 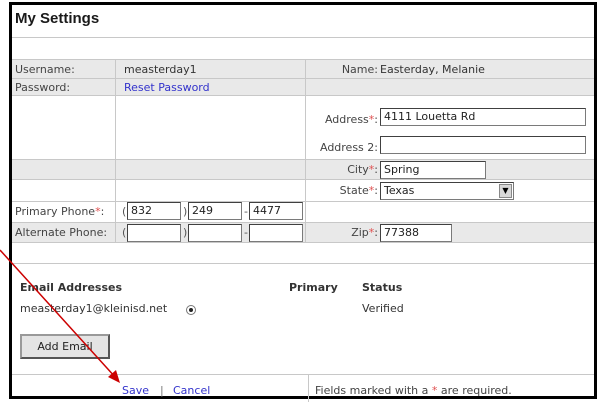 I want to click on primary-phone-area: 832, so click(x=154, y=211).